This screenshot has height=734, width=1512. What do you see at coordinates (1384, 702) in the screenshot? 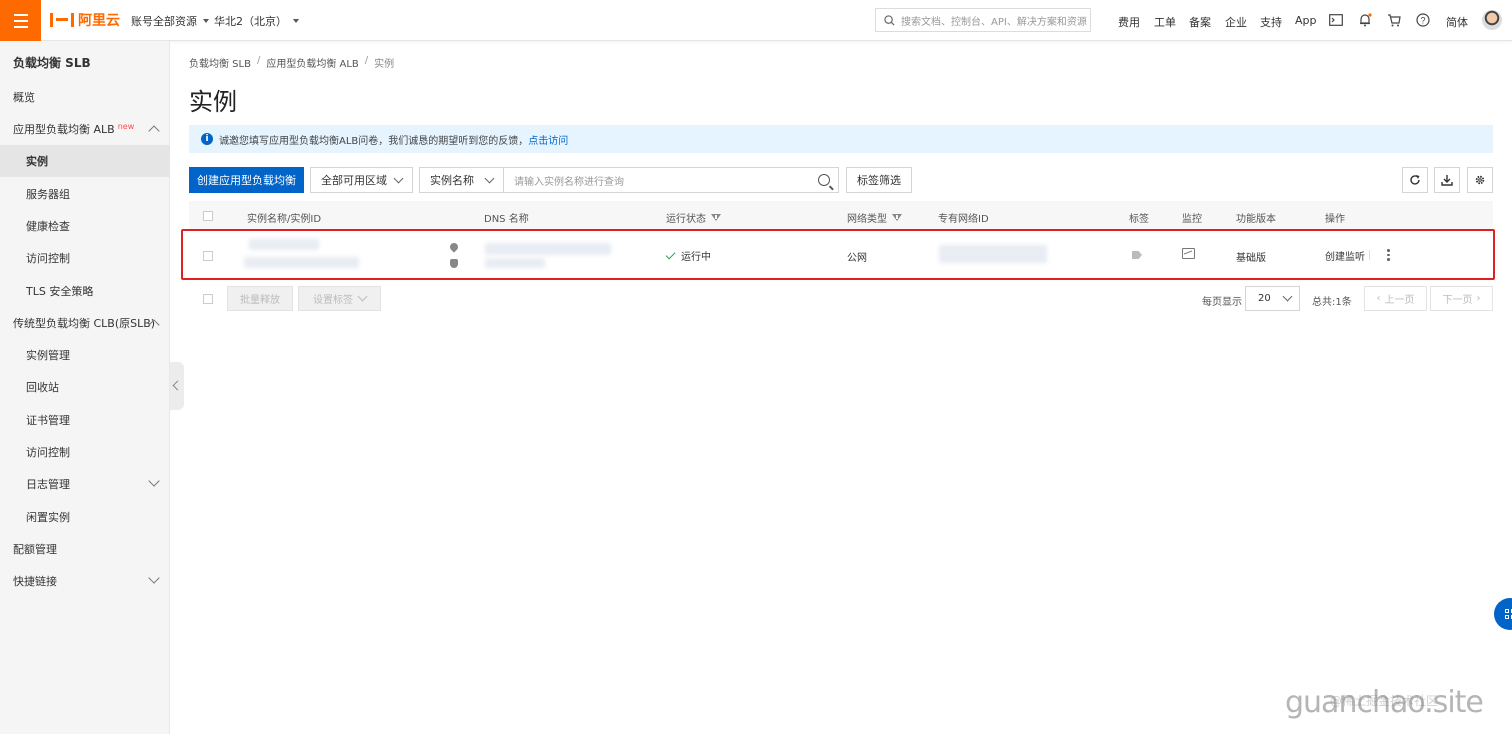
I see `site-watermark: guanchao.site` at bounding box center [1384, 702].